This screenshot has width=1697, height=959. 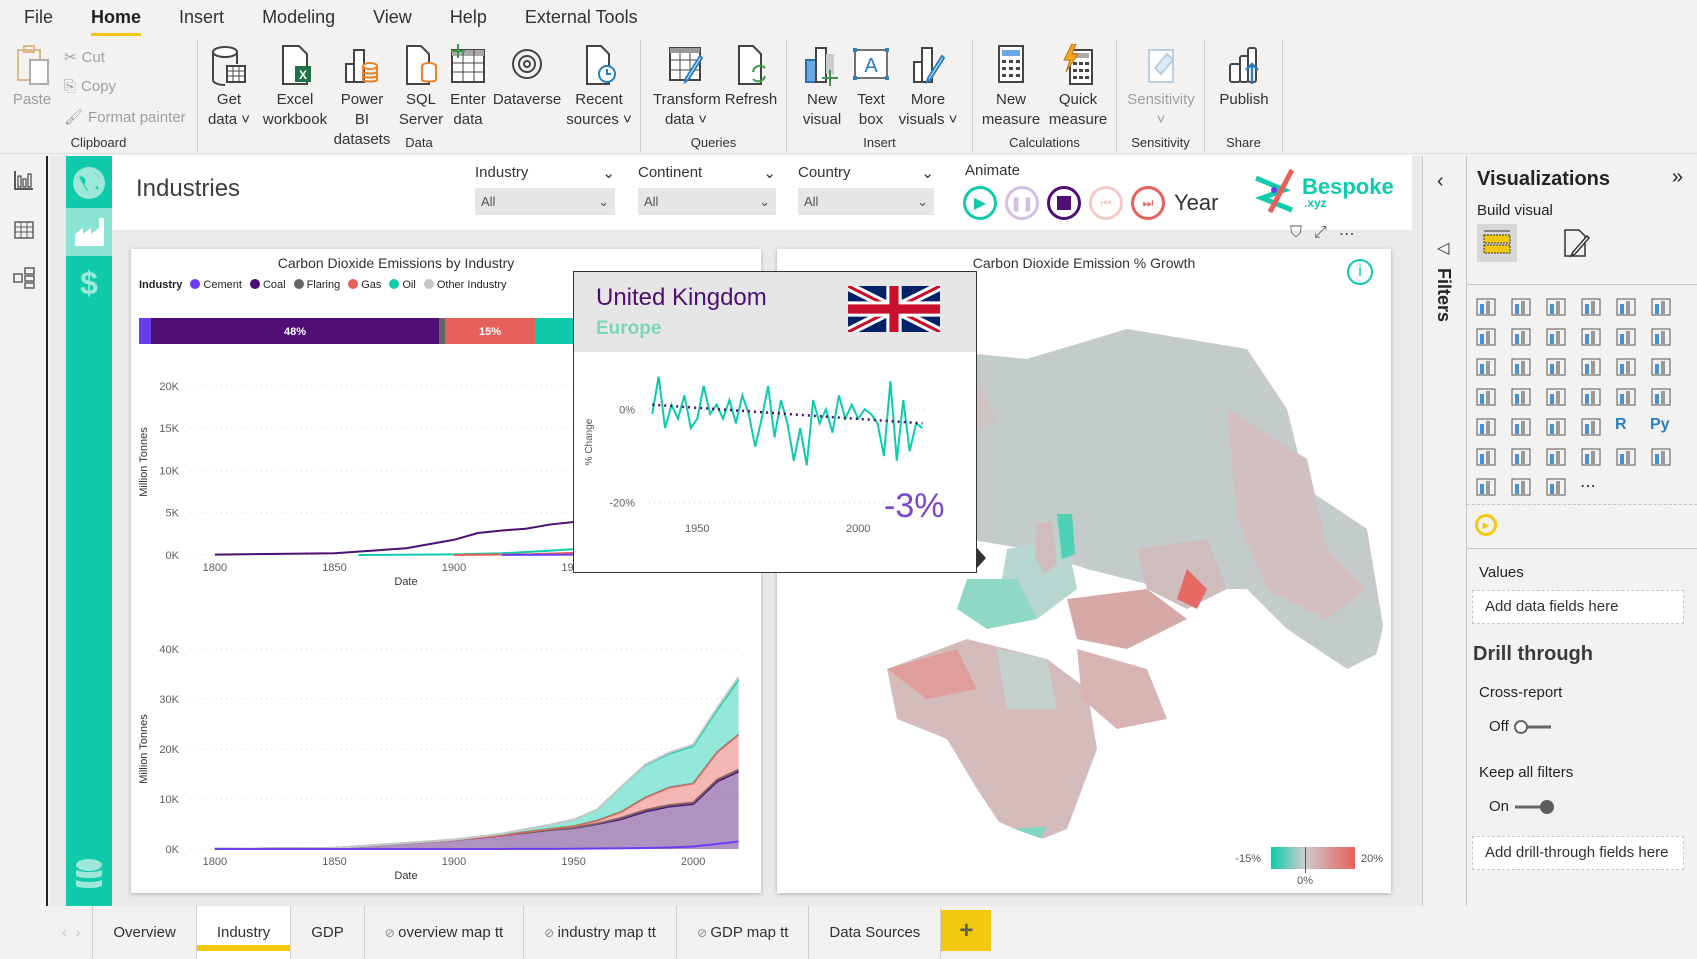 I want to click on slicer-continent: Continent ⌄ All ⌄, so click(x=707, y=189).